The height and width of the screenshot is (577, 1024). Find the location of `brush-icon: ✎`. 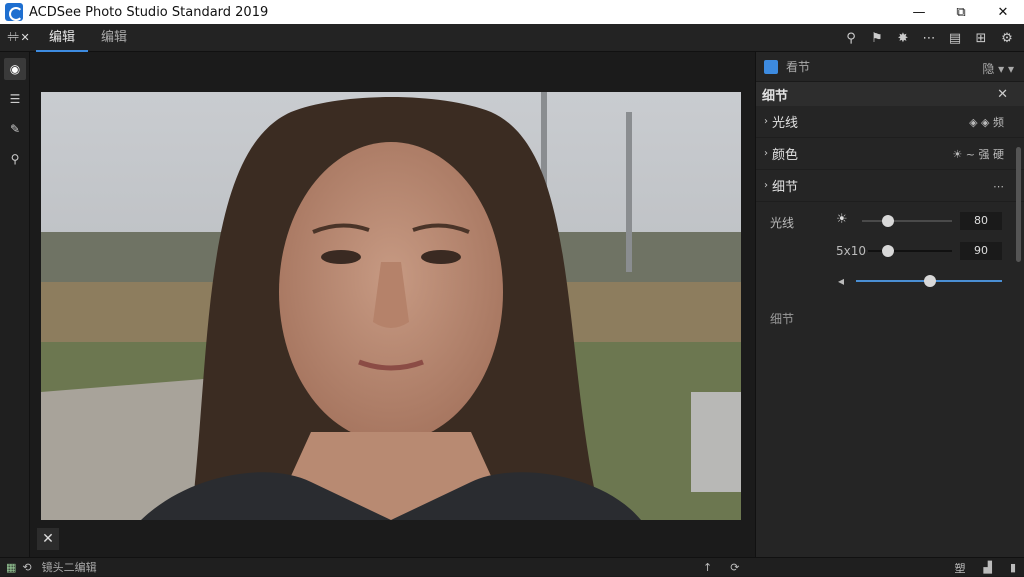

brush-icon: ✎ is located at coordinates (15, 129).